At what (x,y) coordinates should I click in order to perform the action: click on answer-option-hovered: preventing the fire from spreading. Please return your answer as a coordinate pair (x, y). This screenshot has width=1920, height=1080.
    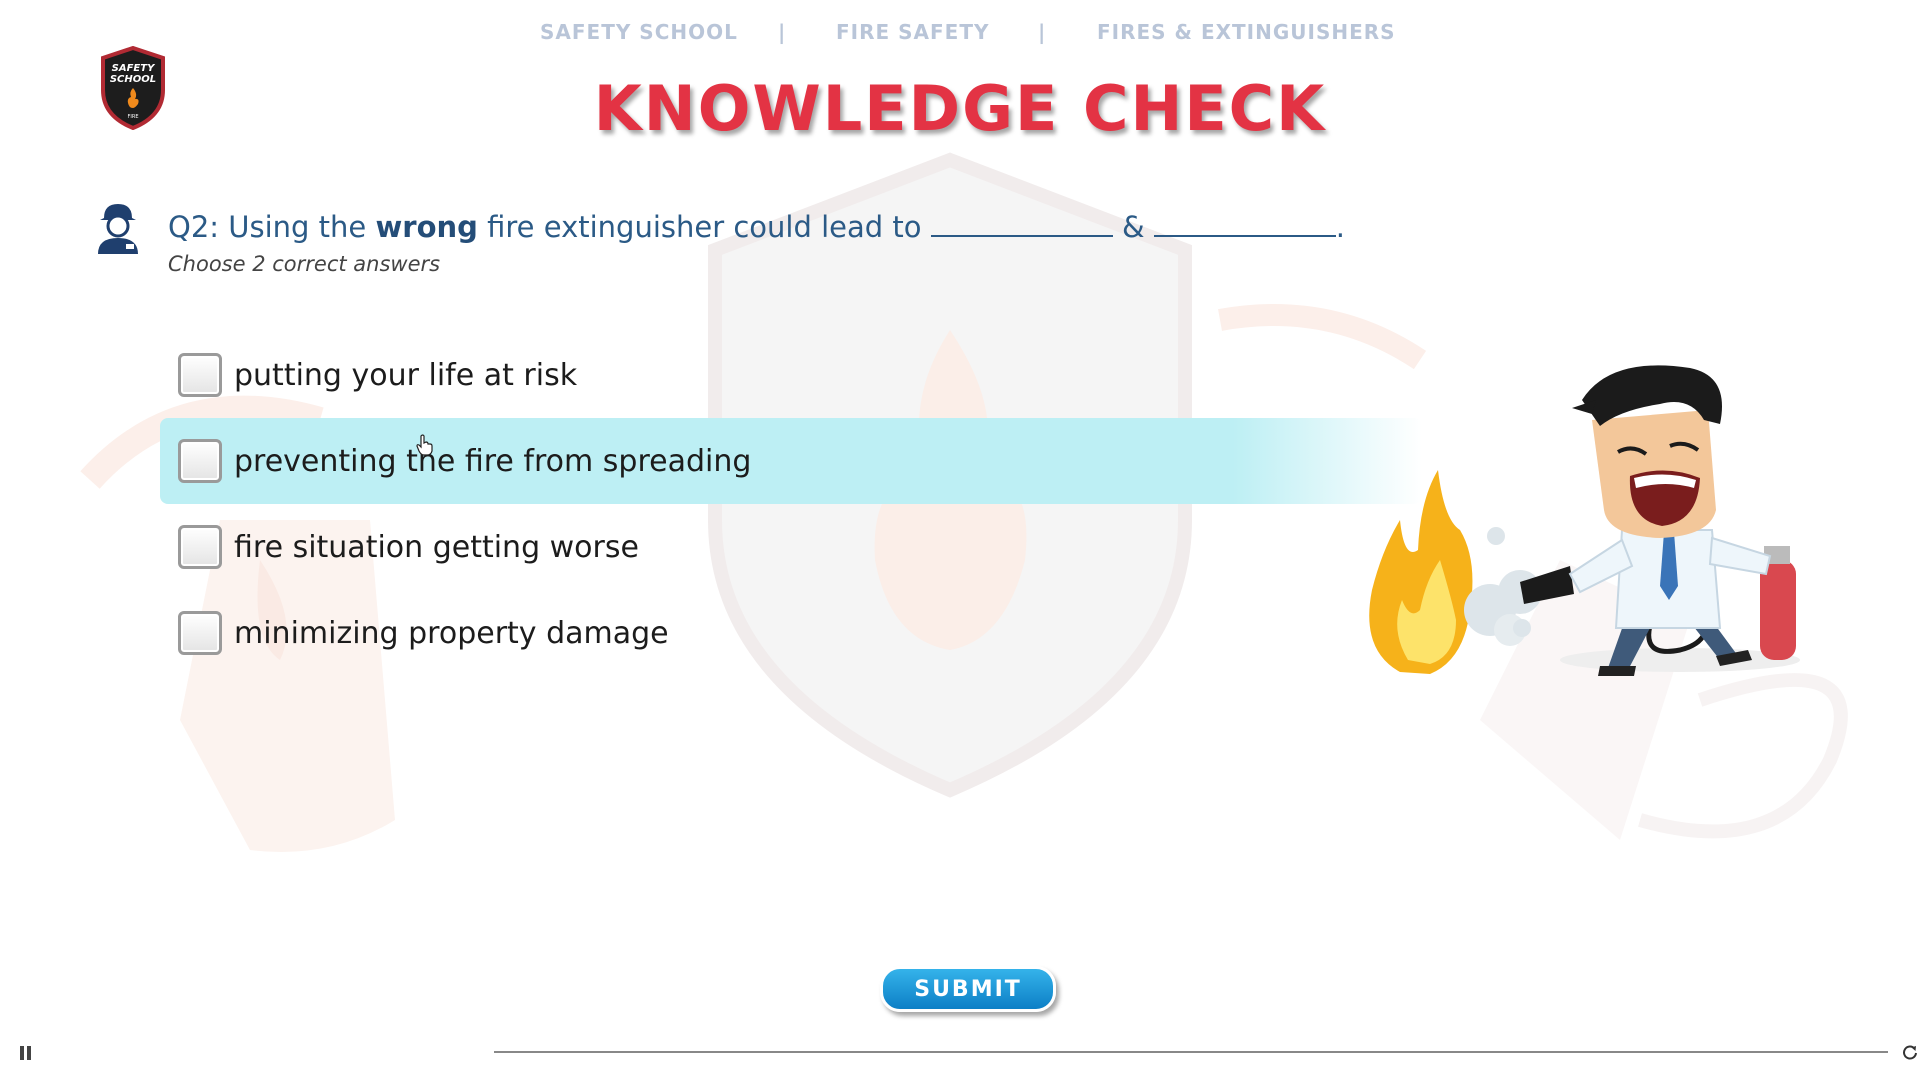
    Looking at the image, I should click on (791, 461).